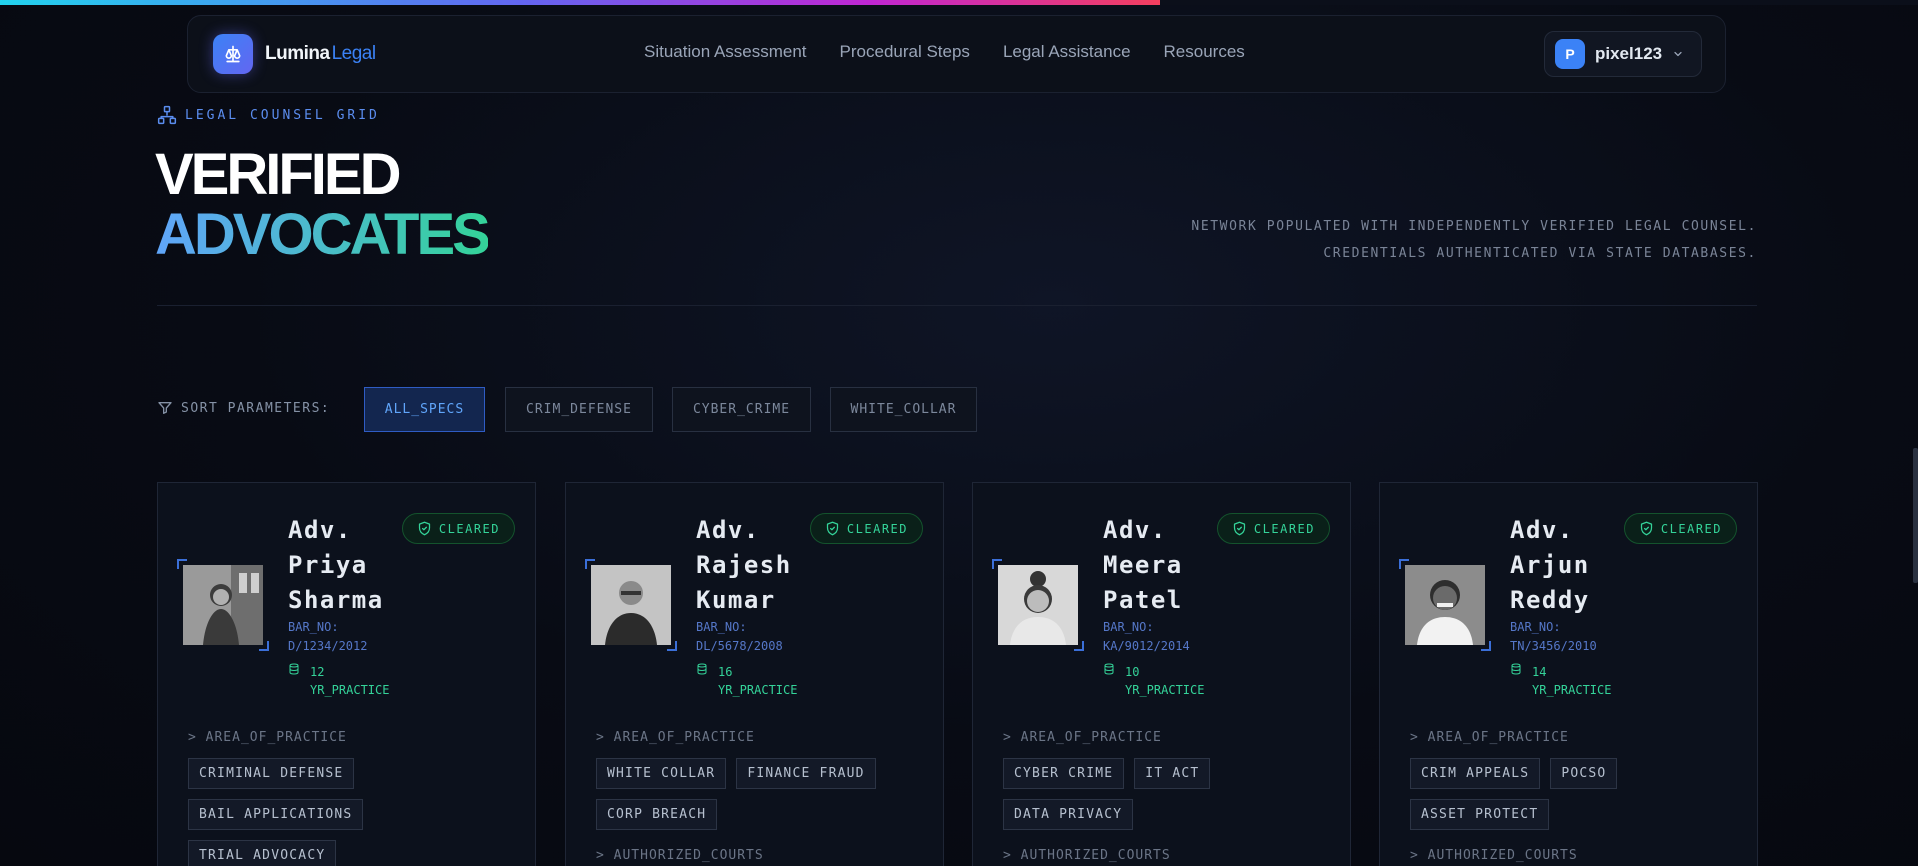  Describe the element at coordinates (1146, 636) in the screenshot. I see `bar-number: BAR_NO: KA/9012/2014` at that location.